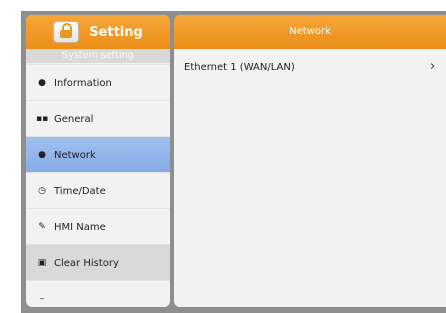 This screenshot has width=446, height=313. What do you see at coordinates (80, 227) in the screenshot?
I see `sidebar-item-label: HMI Name` at bounding box center [80, 227].